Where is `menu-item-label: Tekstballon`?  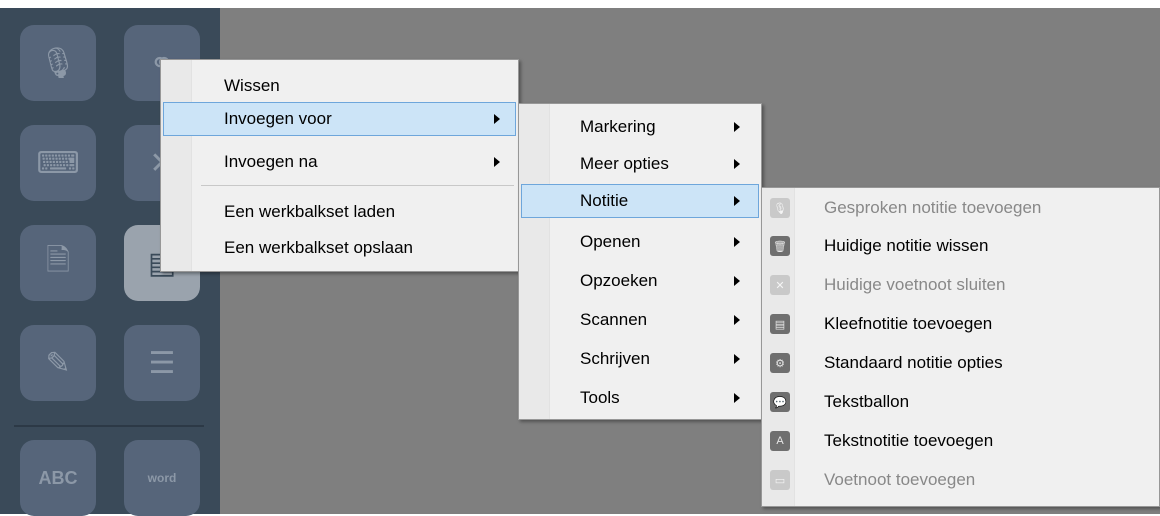 menu-item-label: Tekstballon is located at coordinates (867, 401).